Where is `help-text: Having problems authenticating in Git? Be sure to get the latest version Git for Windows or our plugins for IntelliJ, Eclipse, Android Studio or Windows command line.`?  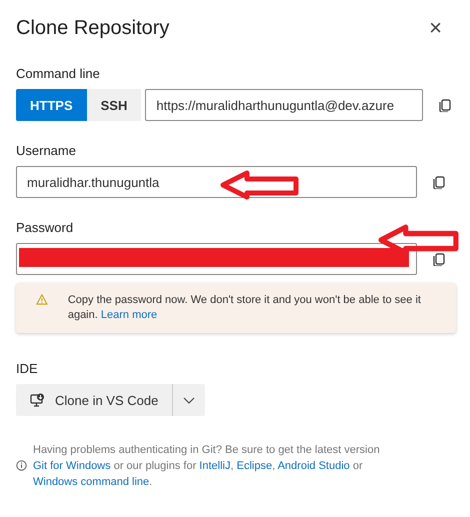
help-text: Having problems authenticating in Git? Be sure to get the latest version Git for Windows or our plugins for IntelliJ, Eclipse, Android Studio or Windows command line. is located at coordinates (207, 466).